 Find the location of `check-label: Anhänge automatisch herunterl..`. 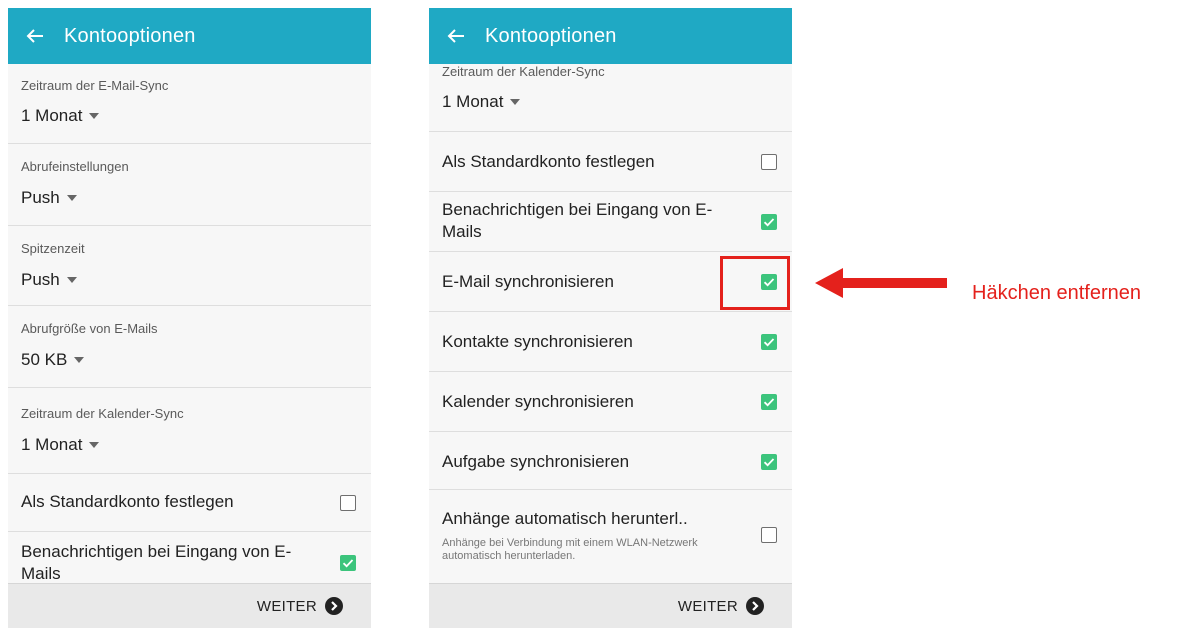

check-label: Anhänge automatisch herunterl.. is located at coordinates (565, 518).